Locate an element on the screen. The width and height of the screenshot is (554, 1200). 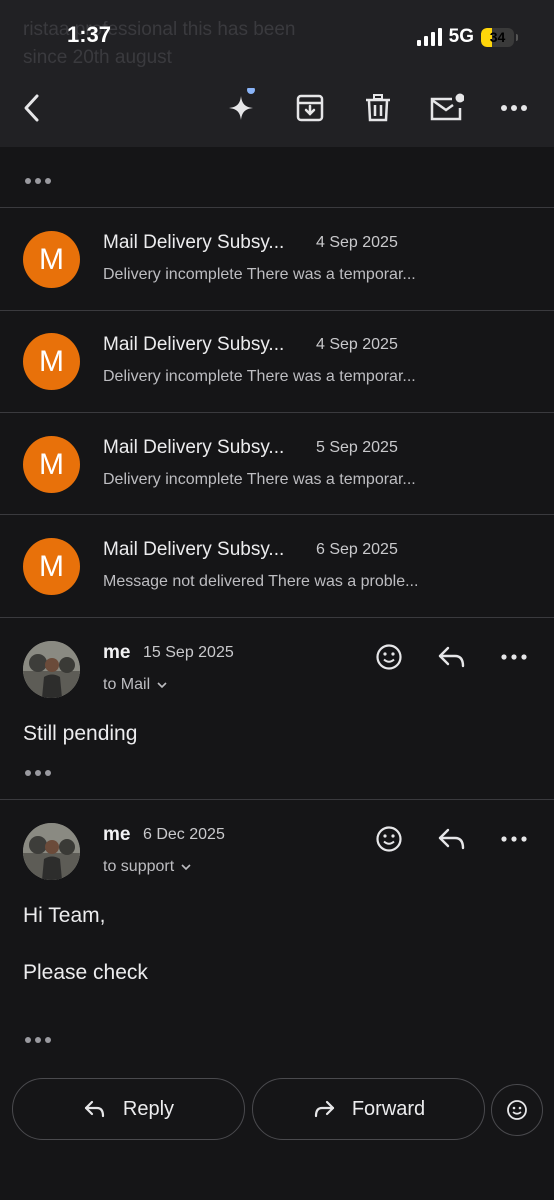
signal-icon is located at coordinates (429, 37).